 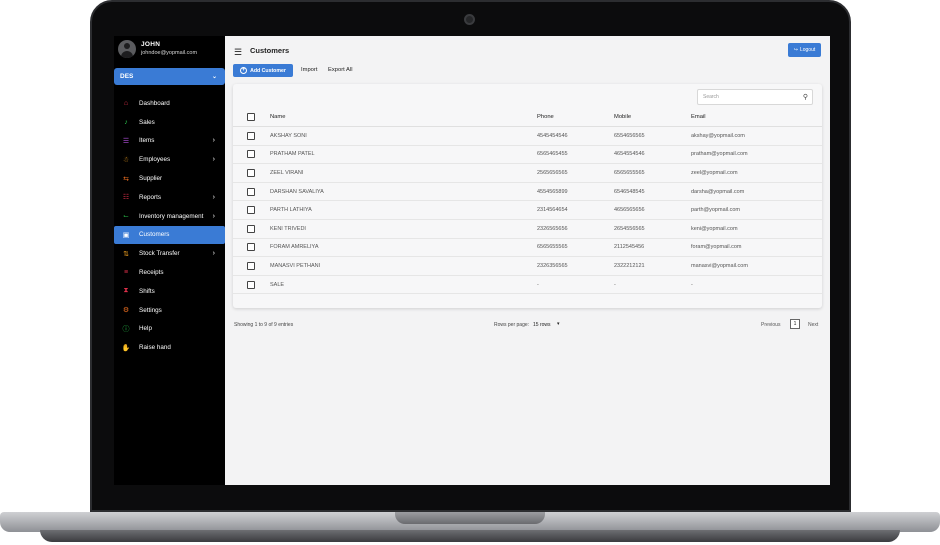 I want to click on logout-button: ↪ Logout, so click(x=804, y=50).